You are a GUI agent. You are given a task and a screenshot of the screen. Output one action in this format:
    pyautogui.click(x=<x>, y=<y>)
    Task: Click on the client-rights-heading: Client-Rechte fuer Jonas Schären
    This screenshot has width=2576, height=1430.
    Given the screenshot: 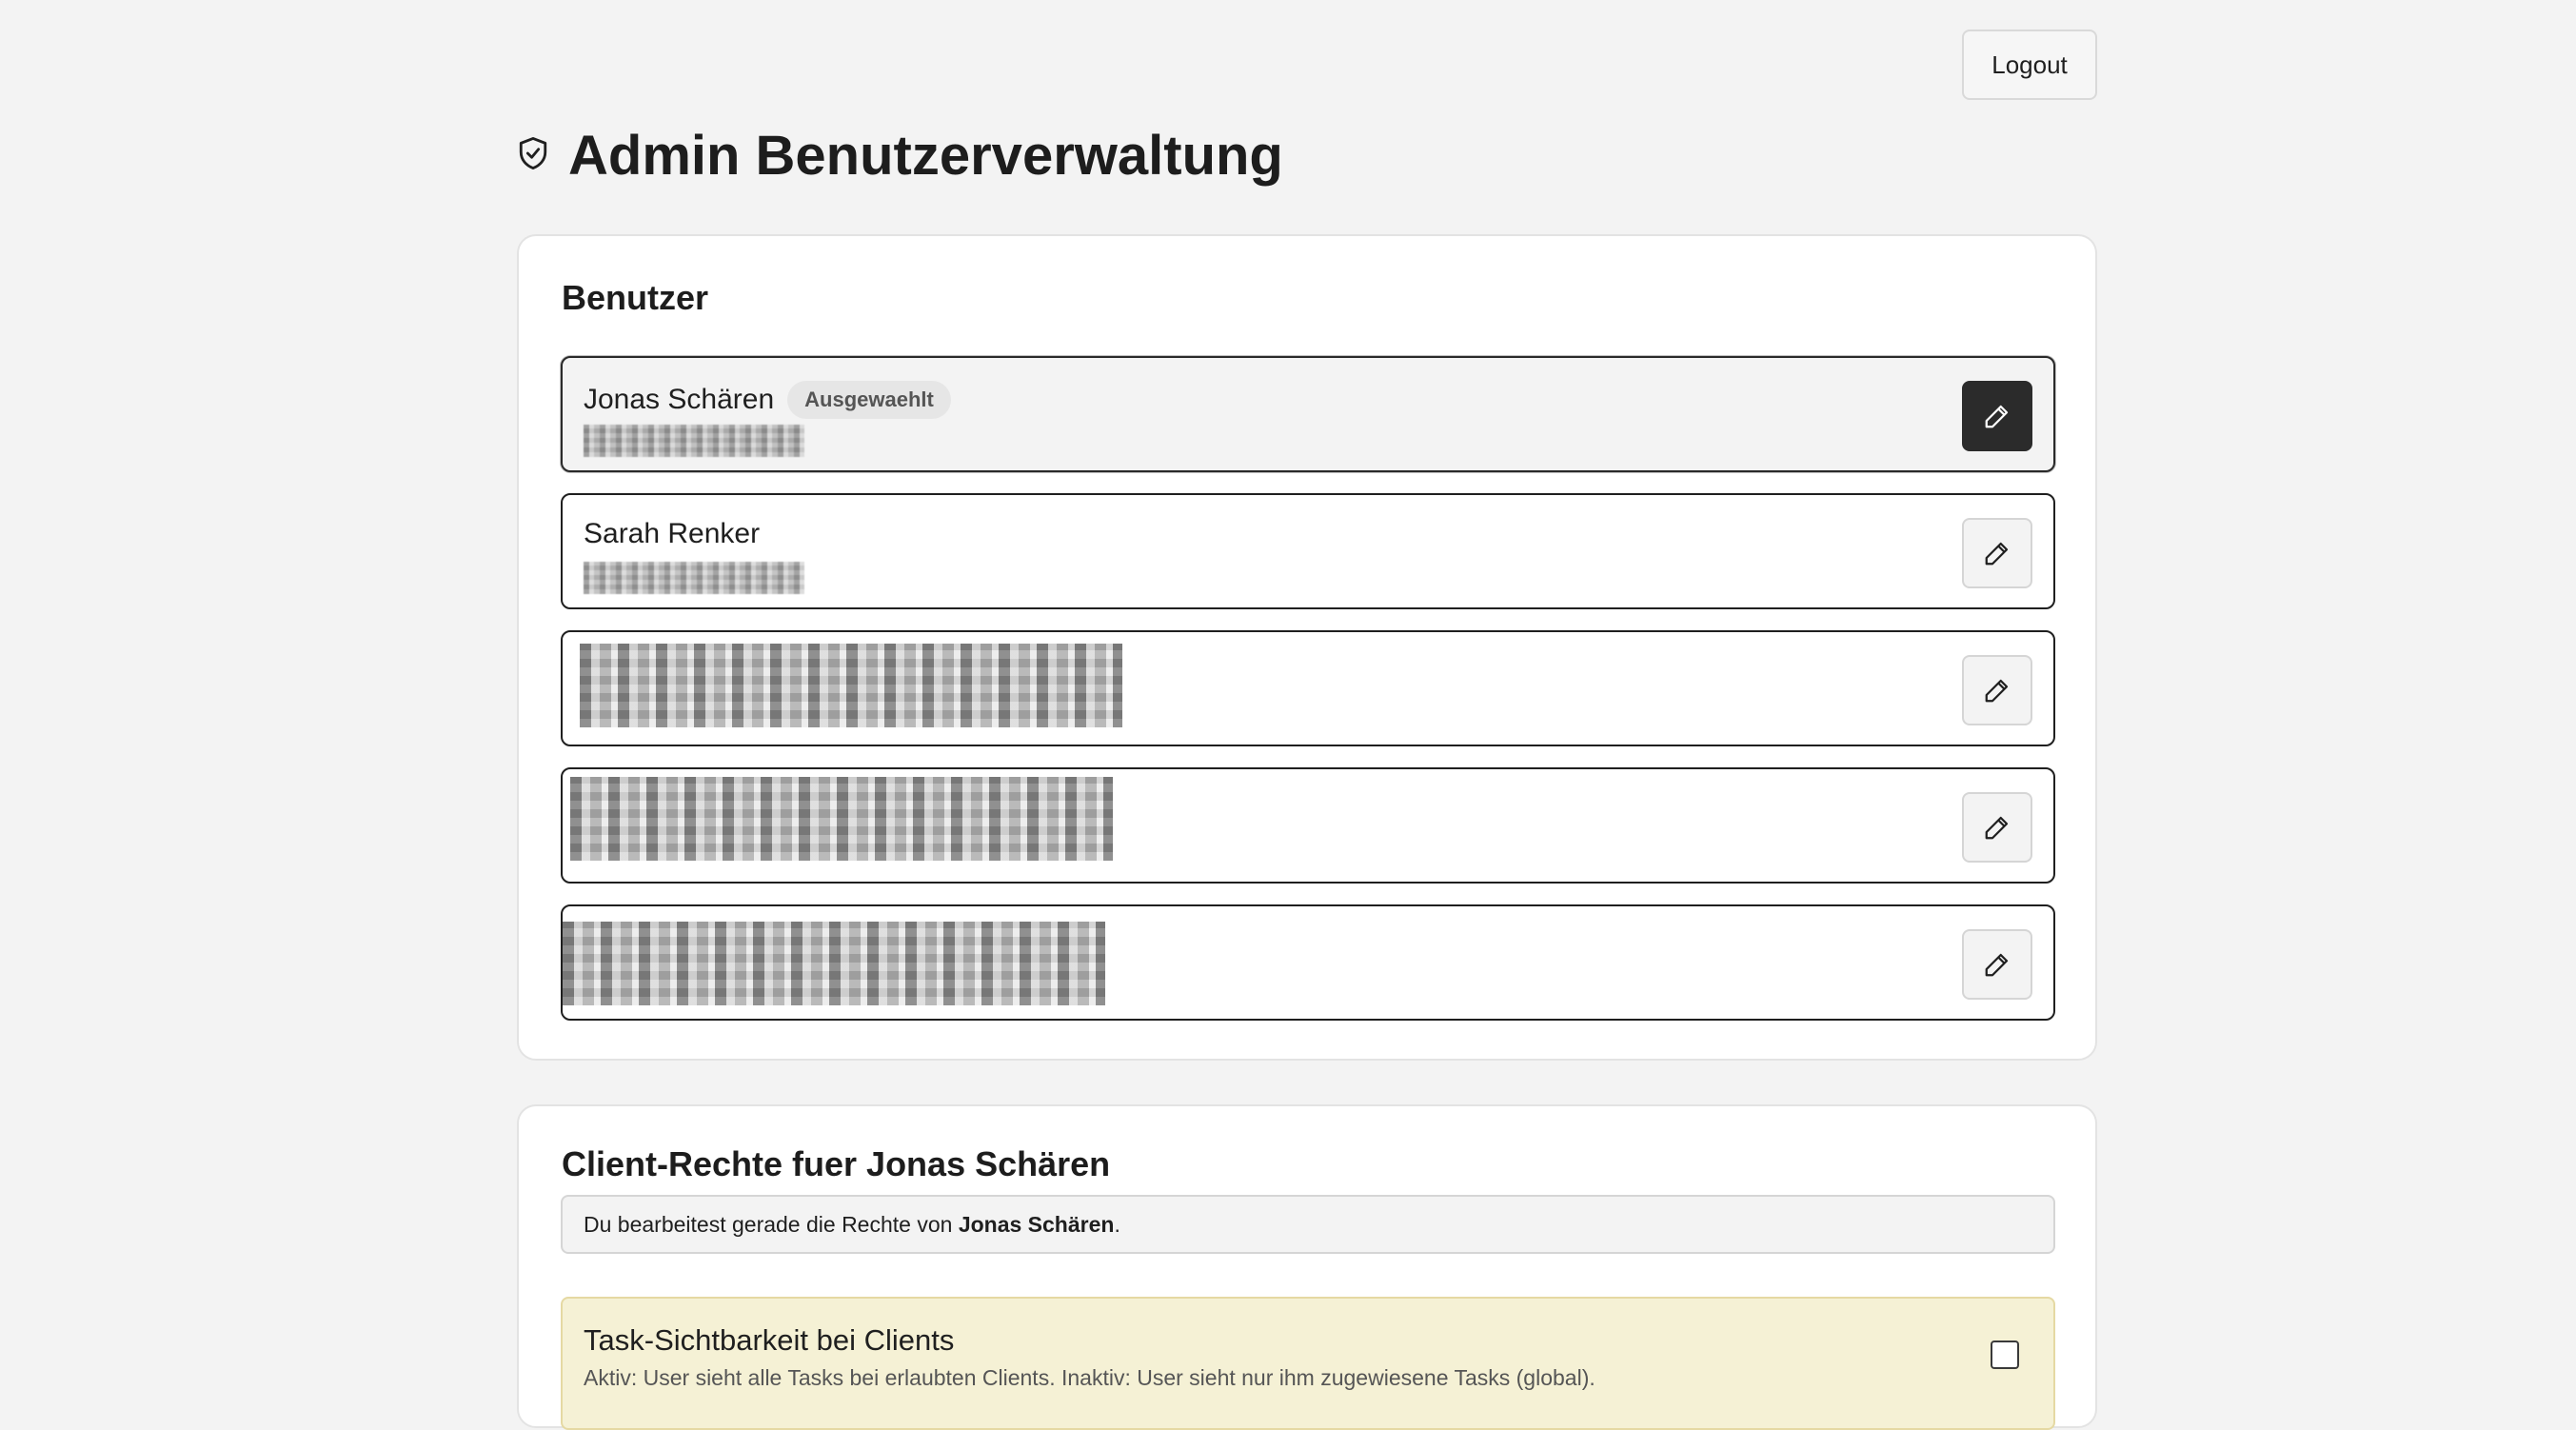 What is the action you would take?
    pyautogui.click(x=836, y=1163)
    